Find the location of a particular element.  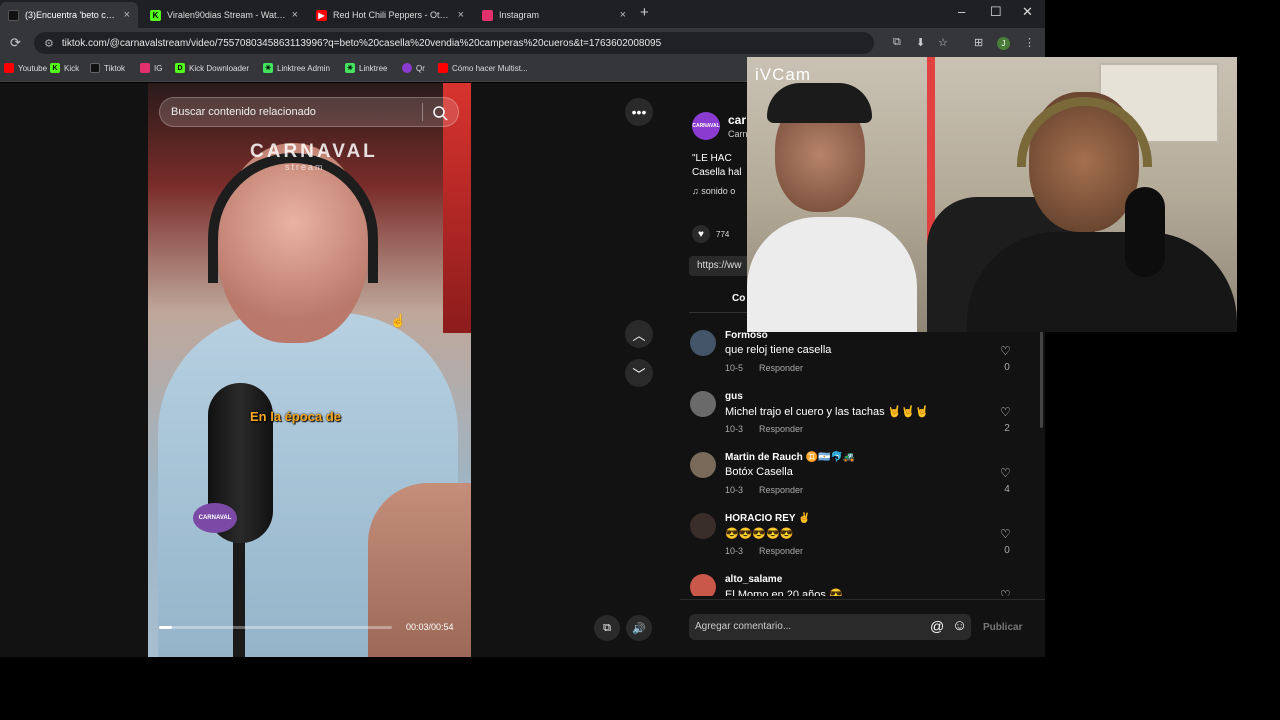

next-video-chevron-down-icon: ﹀ is located at coordinates (639, 373).